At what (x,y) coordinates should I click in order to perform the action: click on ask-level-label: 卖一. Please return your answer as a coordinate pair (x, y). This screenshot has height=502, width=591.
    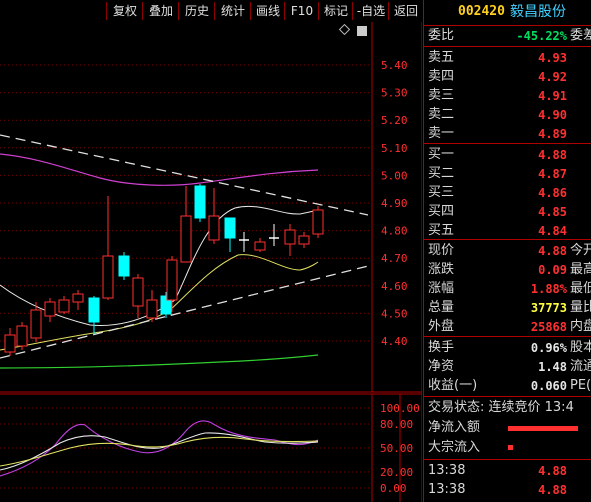
    Looking at the image, I should click on (441, 133).